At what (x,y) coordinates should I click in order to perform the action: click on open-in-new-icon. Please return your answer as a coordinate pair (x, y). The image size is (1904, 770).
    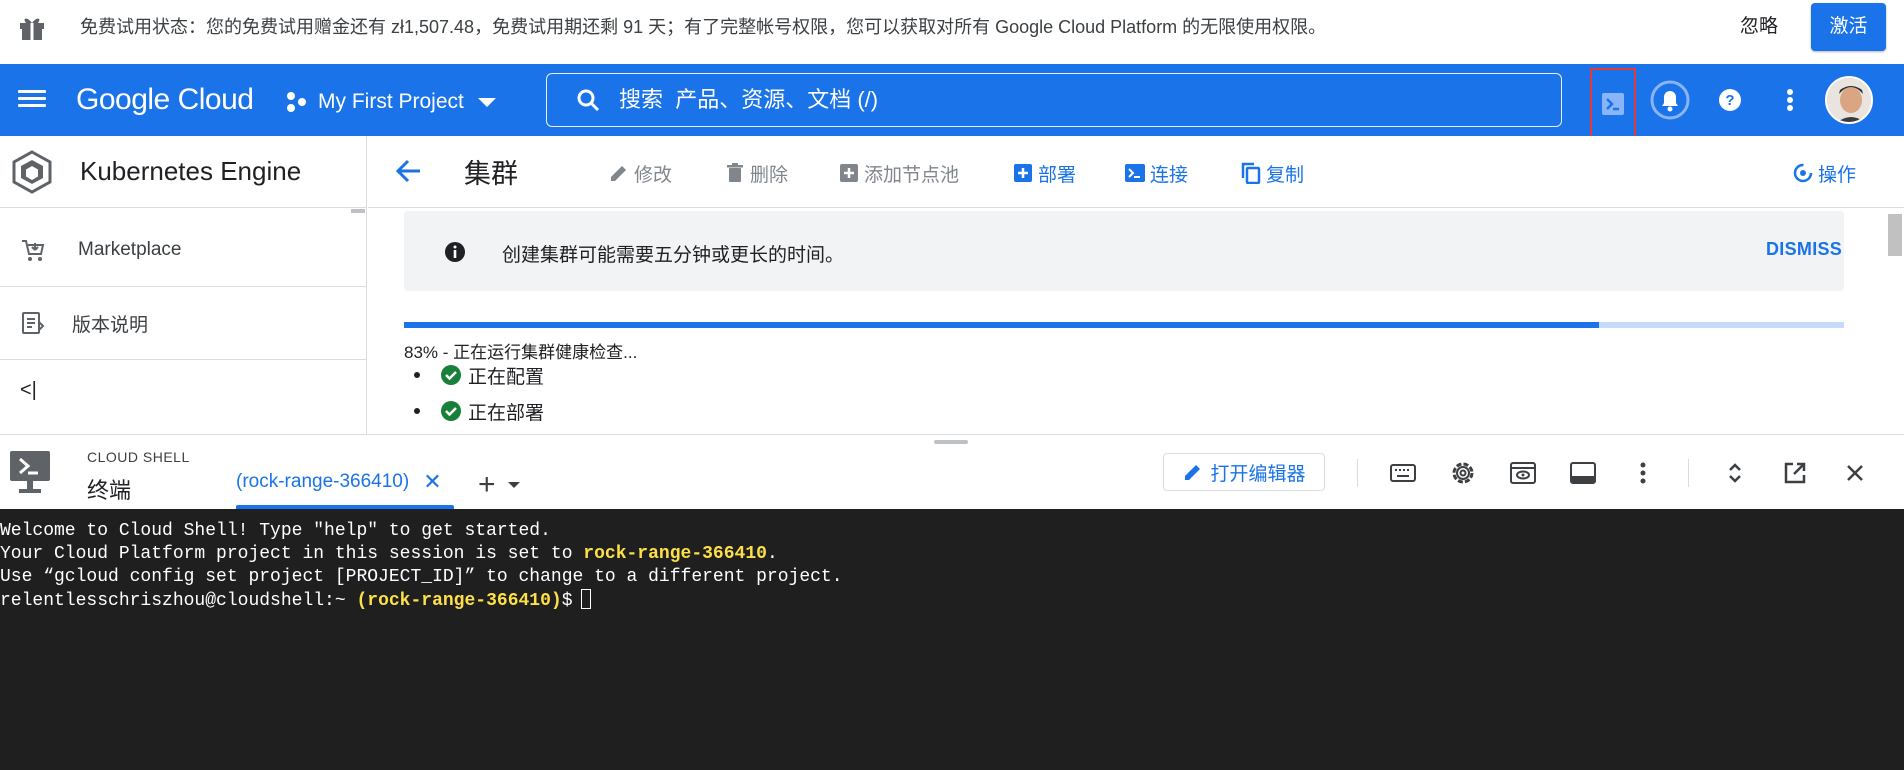
    Looking at the image, I should click on (1795, 473).